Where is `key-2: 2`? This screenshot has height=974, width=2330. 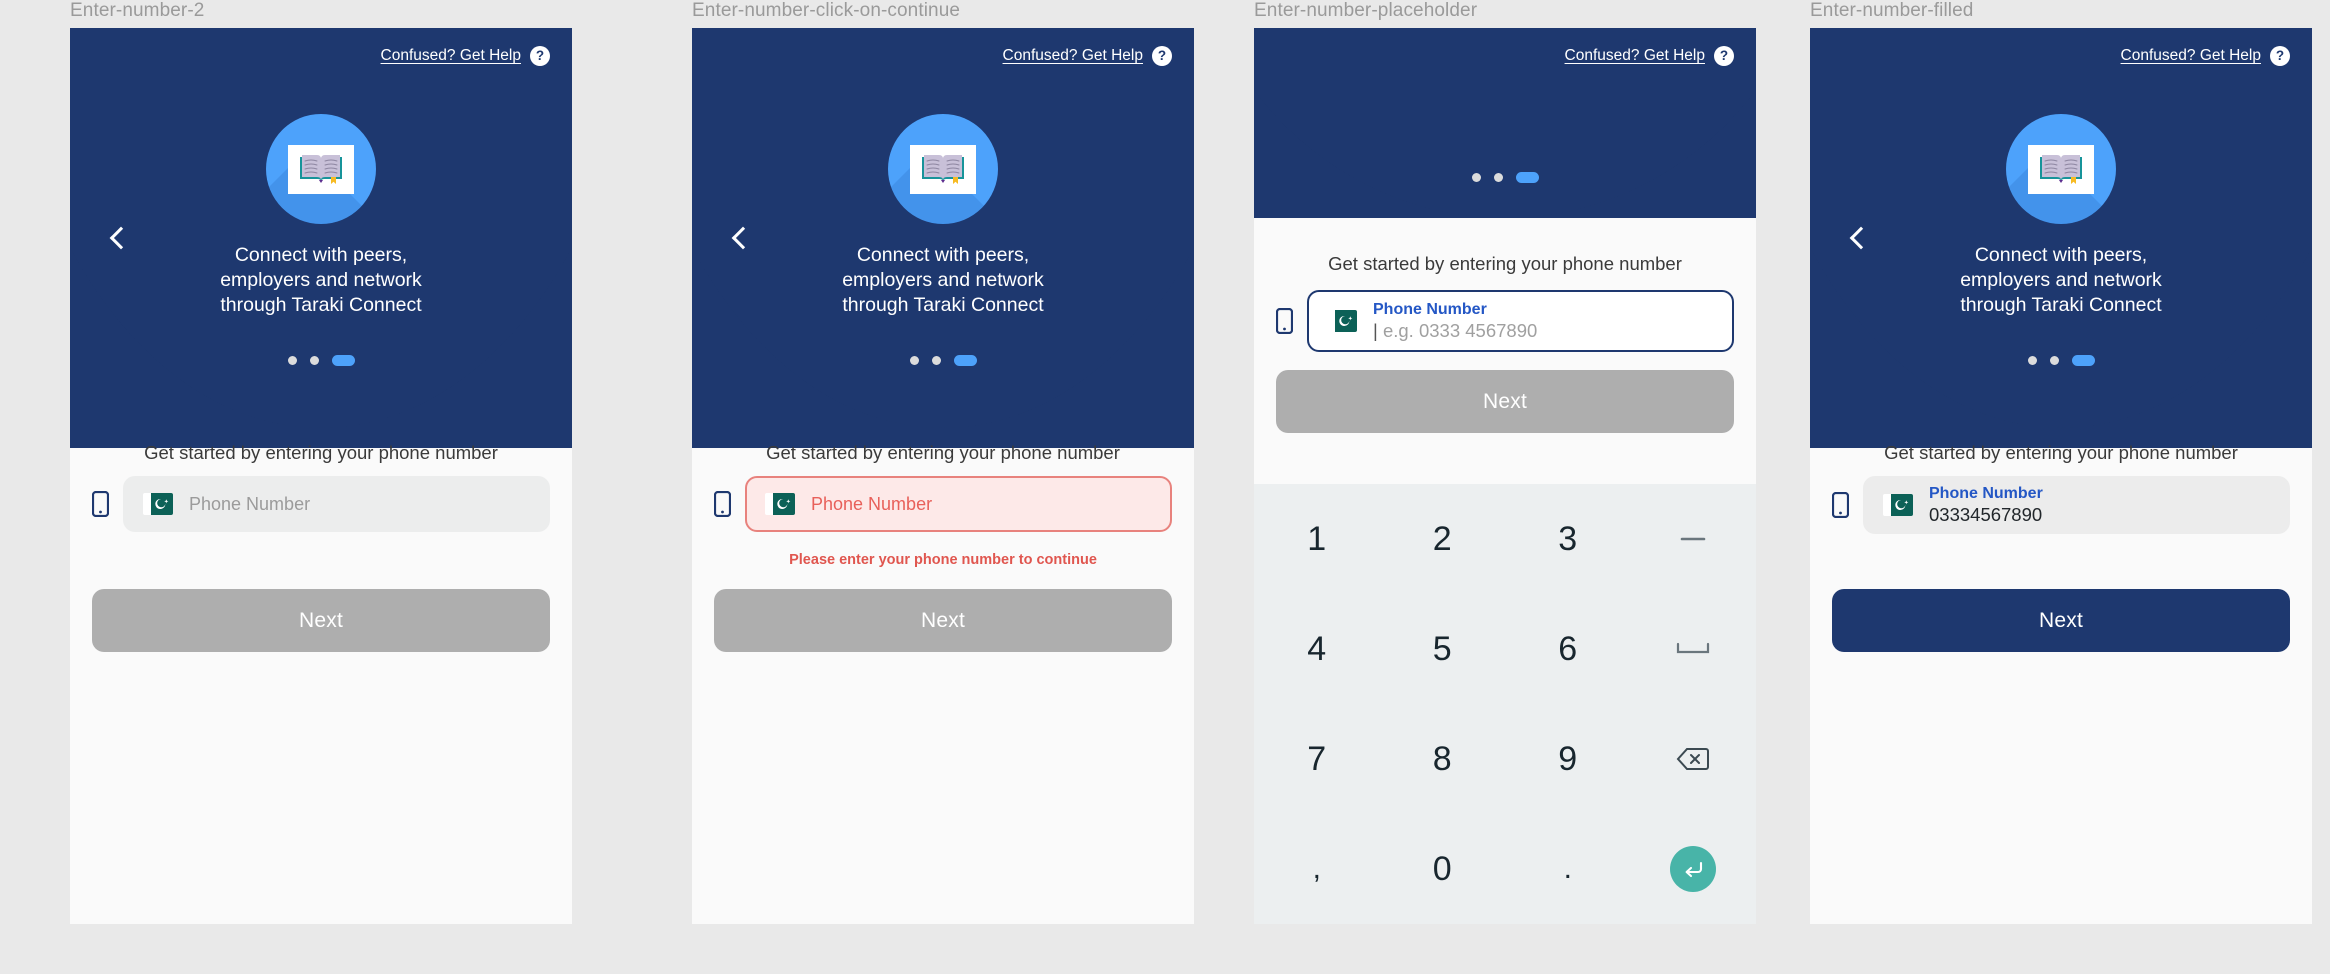 key-2: 2 is located at coordinates (1443, 539).